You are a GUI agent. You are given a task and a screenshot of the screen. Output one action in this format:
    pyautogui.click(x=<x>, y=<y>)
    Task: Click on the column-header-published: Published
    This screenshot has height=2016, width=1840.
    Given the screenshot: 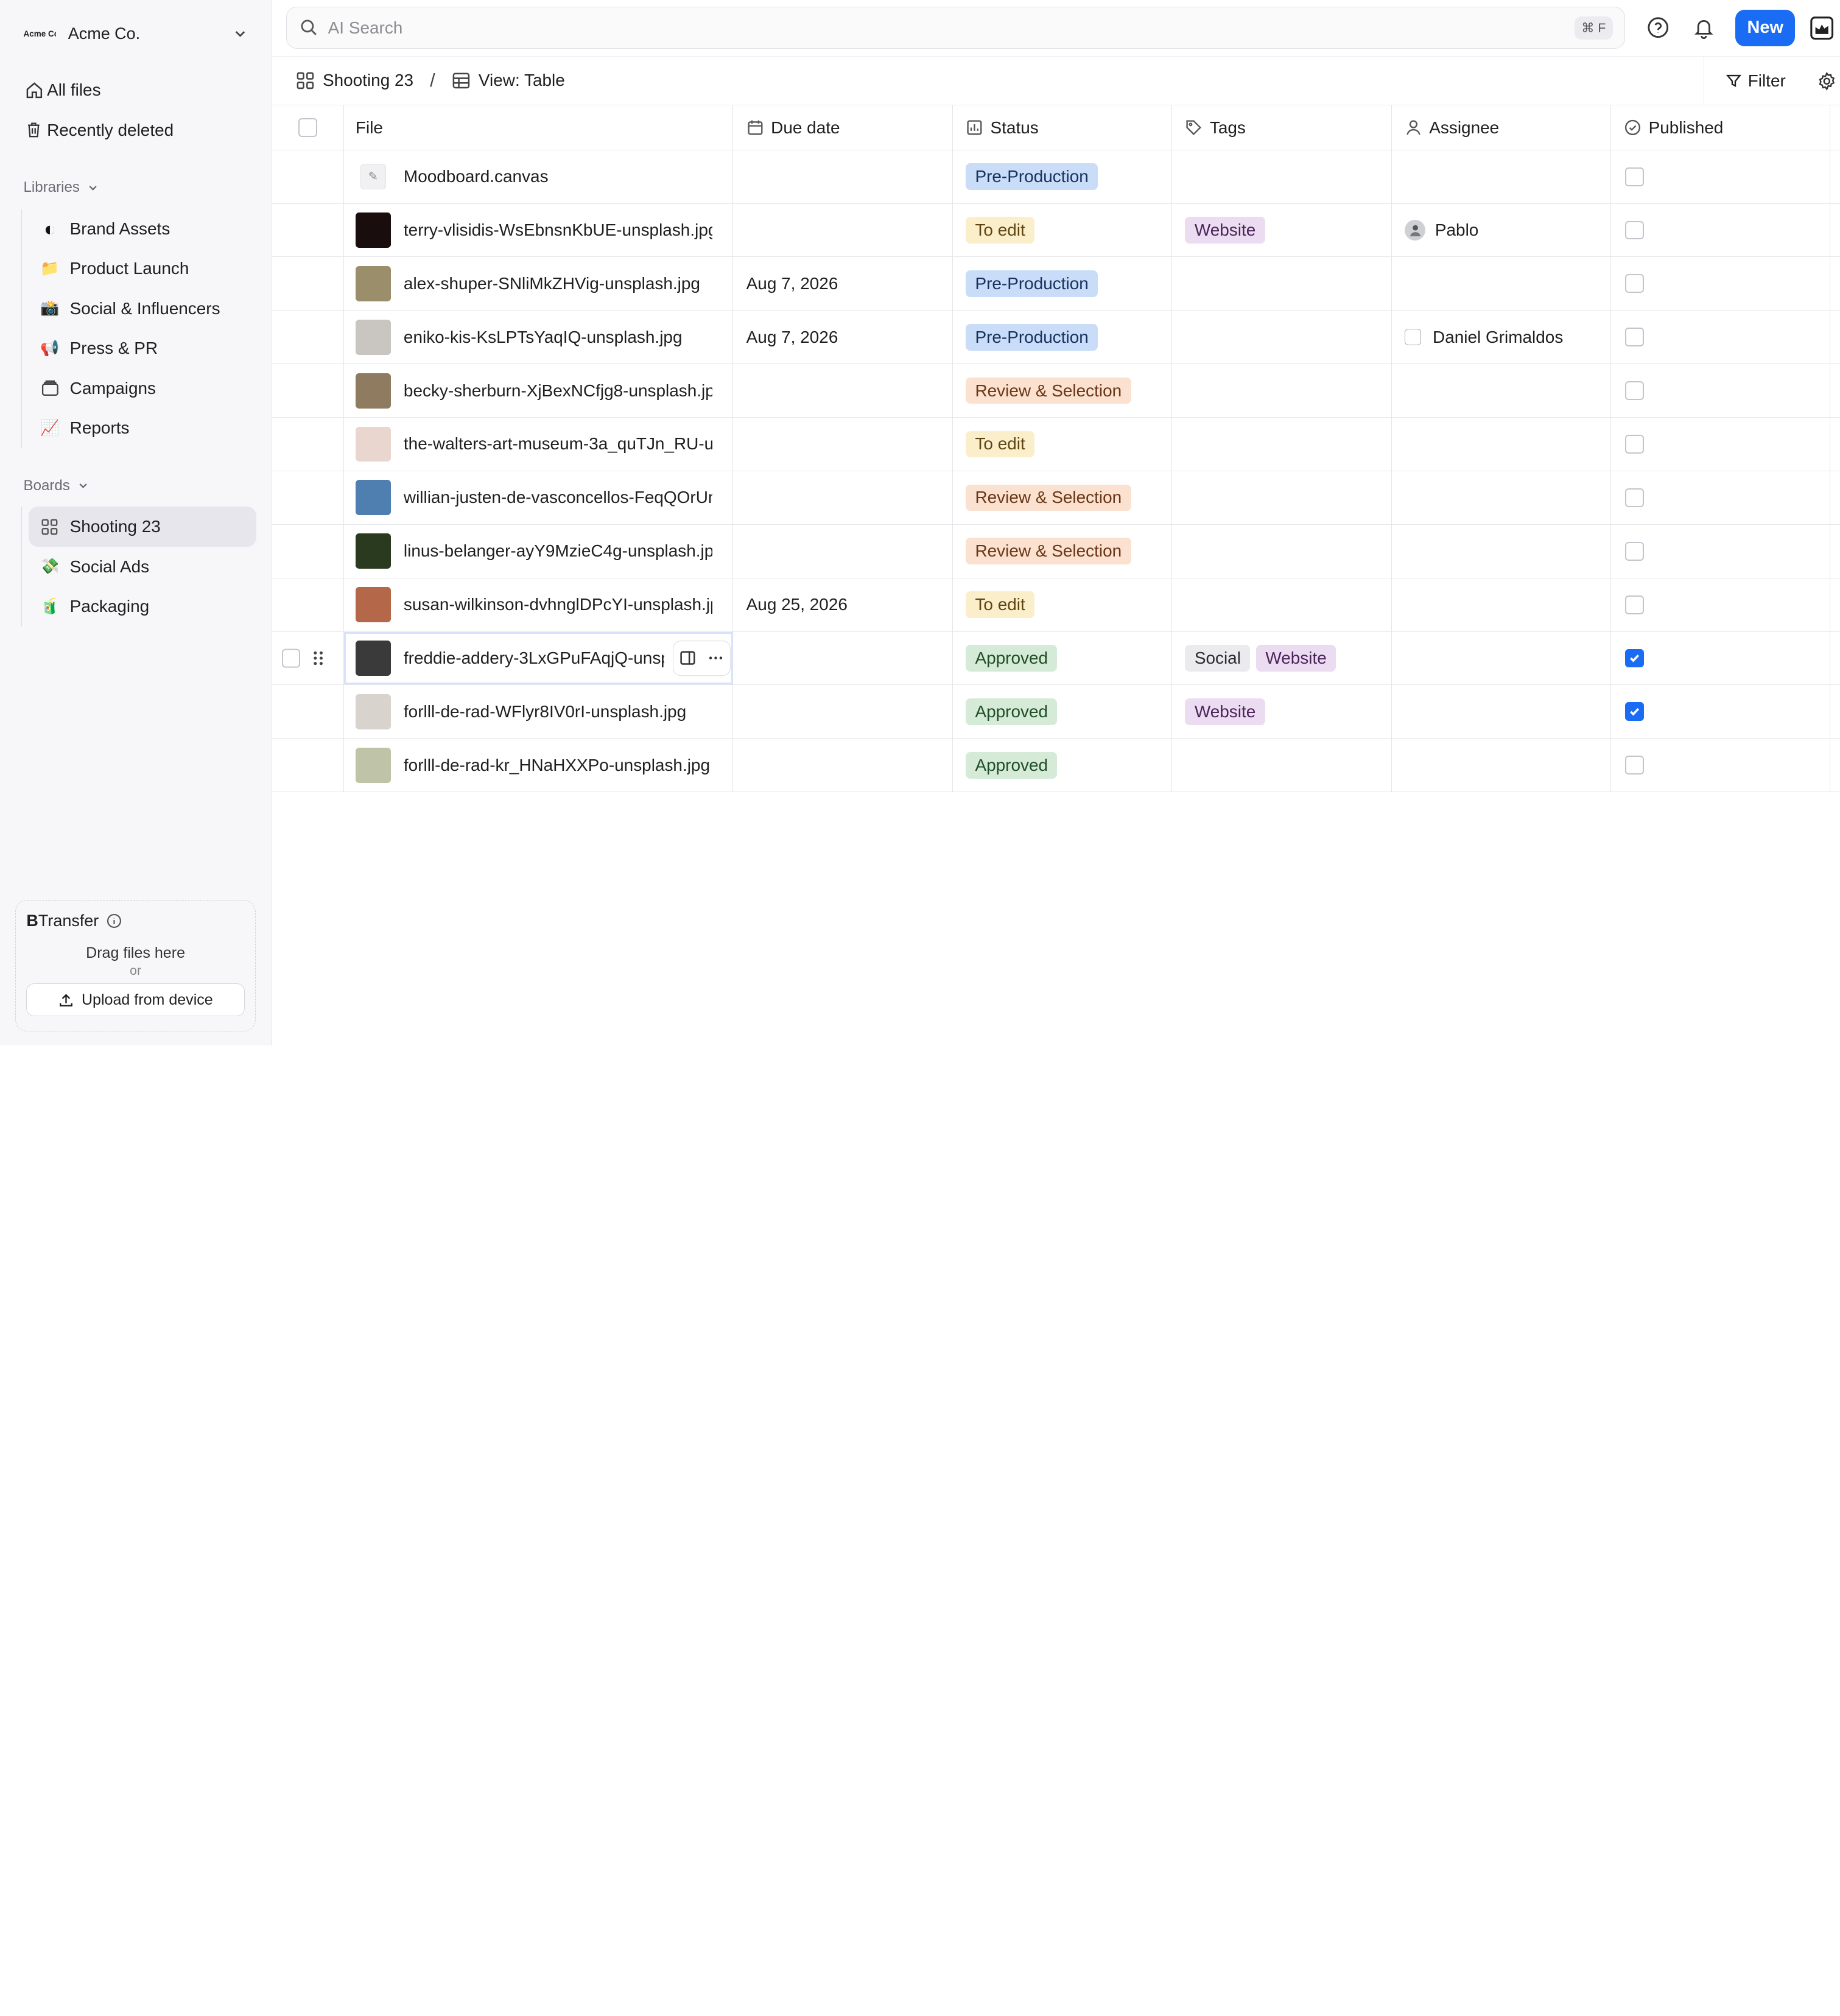 What is the action you would take?
    pyautogui.click(x=1721, y=128)
    